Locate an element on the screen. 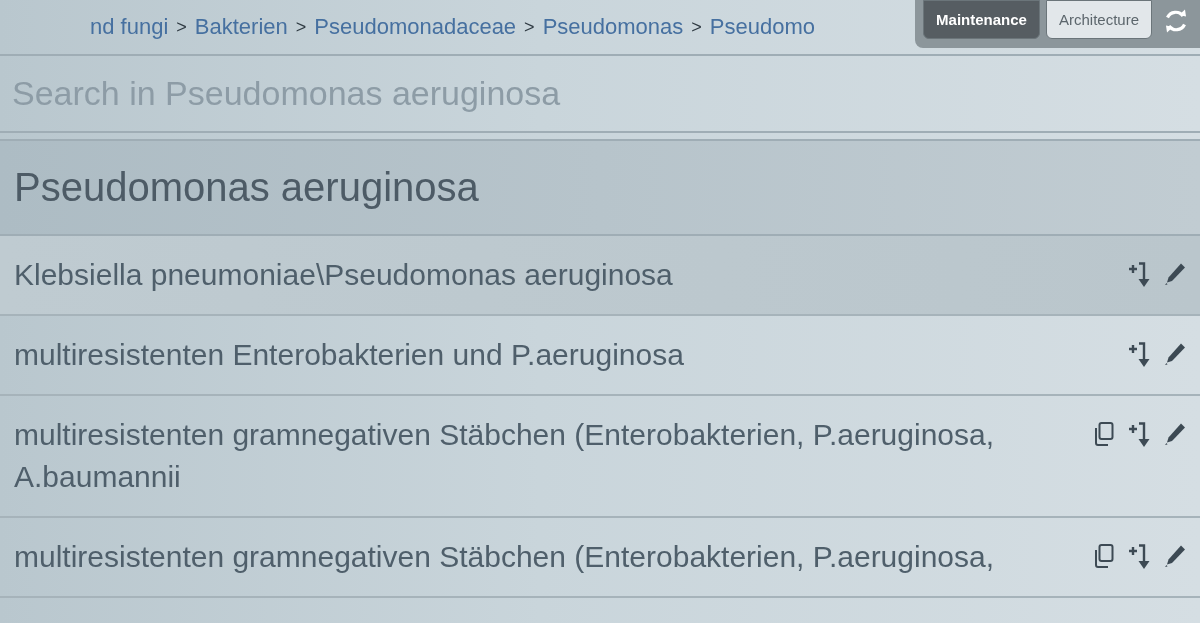 Image resolution: width=1200 pixels, height=623 pixels. row-text: multiresistenten gramnegativen Stäbchen (Enterobakterien, P.aeruginosa, A.baumannii is located at coordinates (505, 456).